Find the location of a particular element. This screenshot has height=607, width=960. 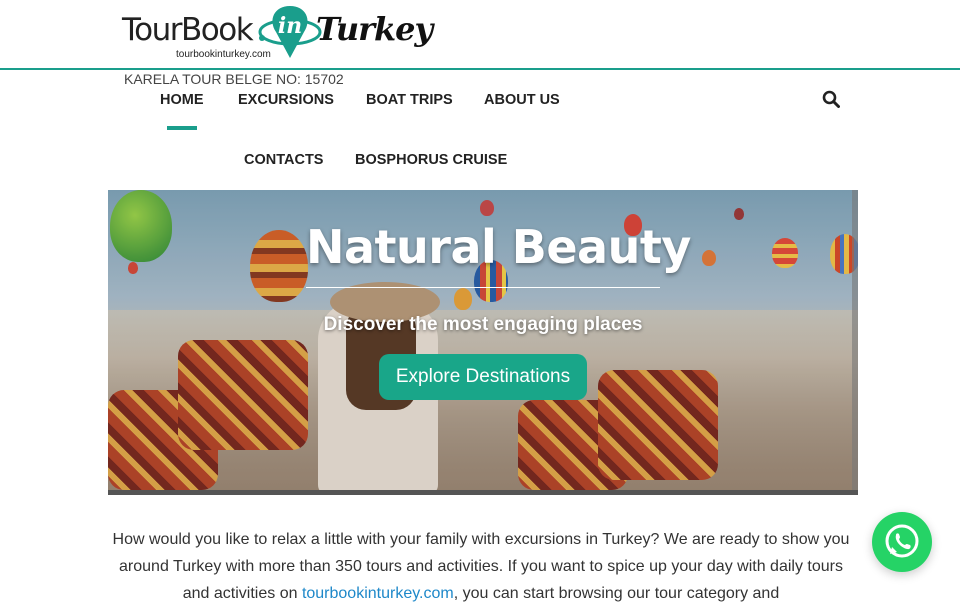

whatsapp-button is located at coordinates (902, 542).